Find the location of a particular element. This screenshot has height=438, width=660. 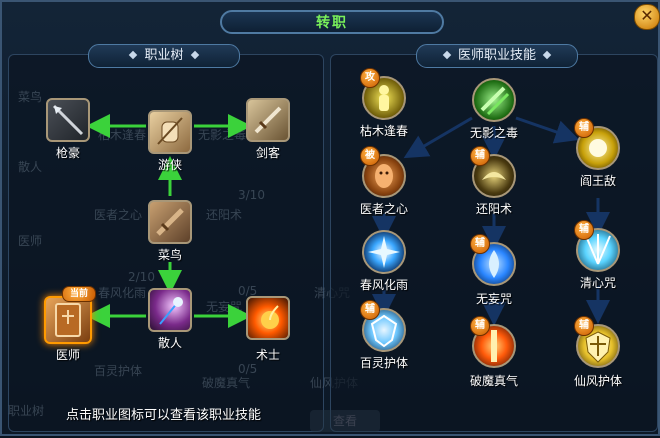

career-label-sanren: 散人 is located at coordinates (169, 343).